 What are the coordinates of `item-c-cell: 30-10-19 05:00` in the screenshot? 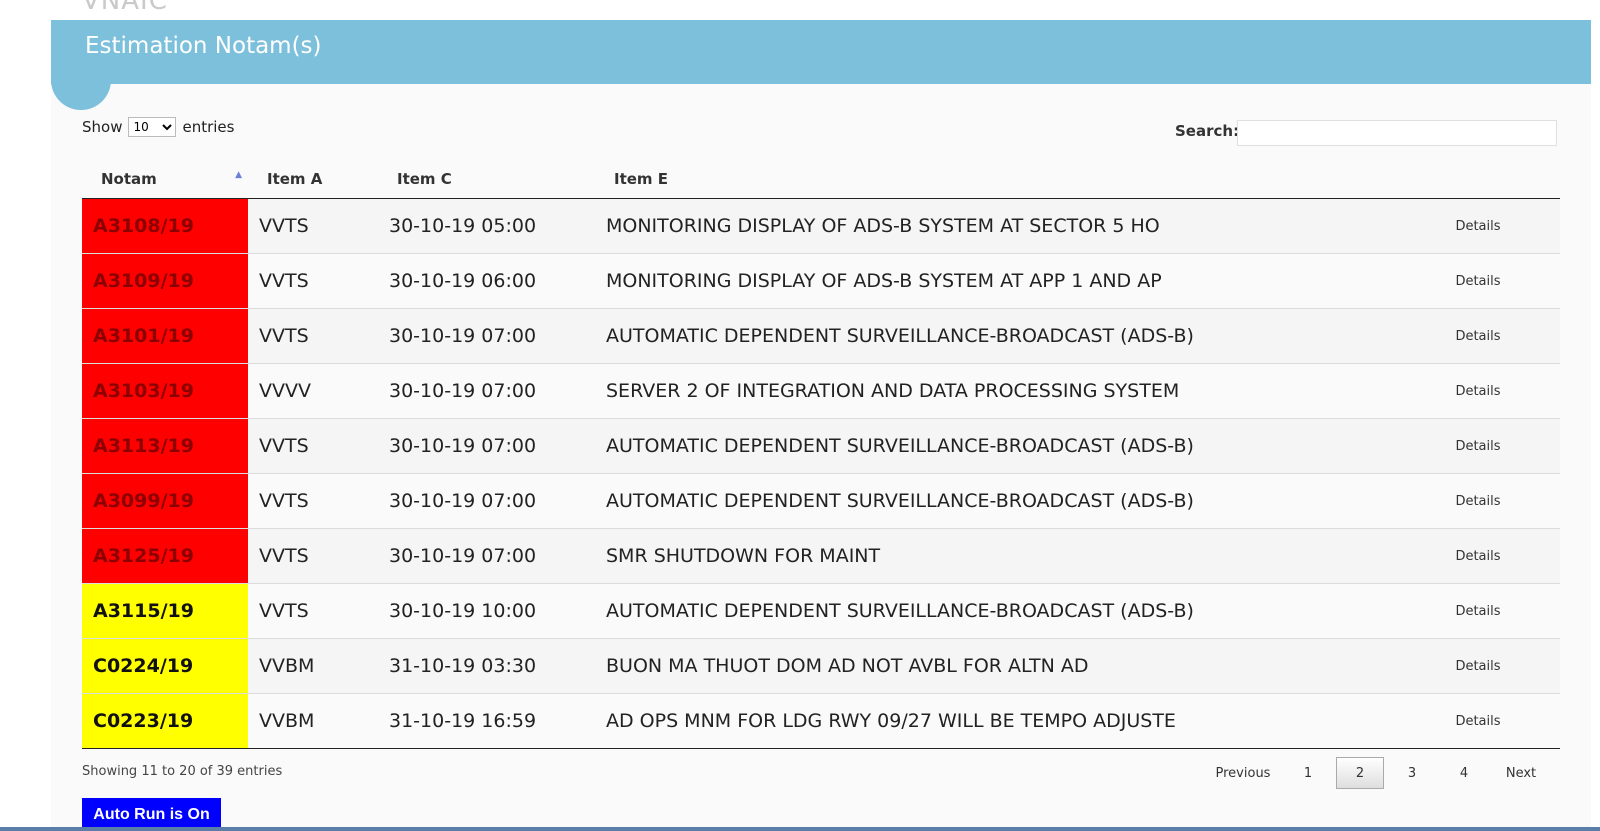 It's located at (492, 226).